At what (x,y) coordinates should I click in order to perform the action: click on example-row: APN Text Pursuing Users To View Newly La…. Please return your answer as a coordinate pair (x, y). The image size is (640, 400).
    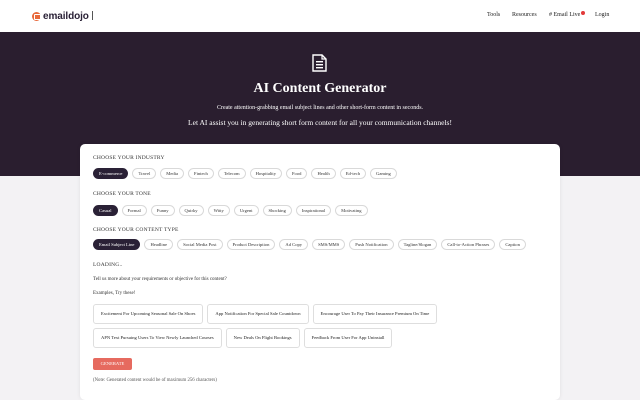
    Looking at the image, I should click on (283, 338).